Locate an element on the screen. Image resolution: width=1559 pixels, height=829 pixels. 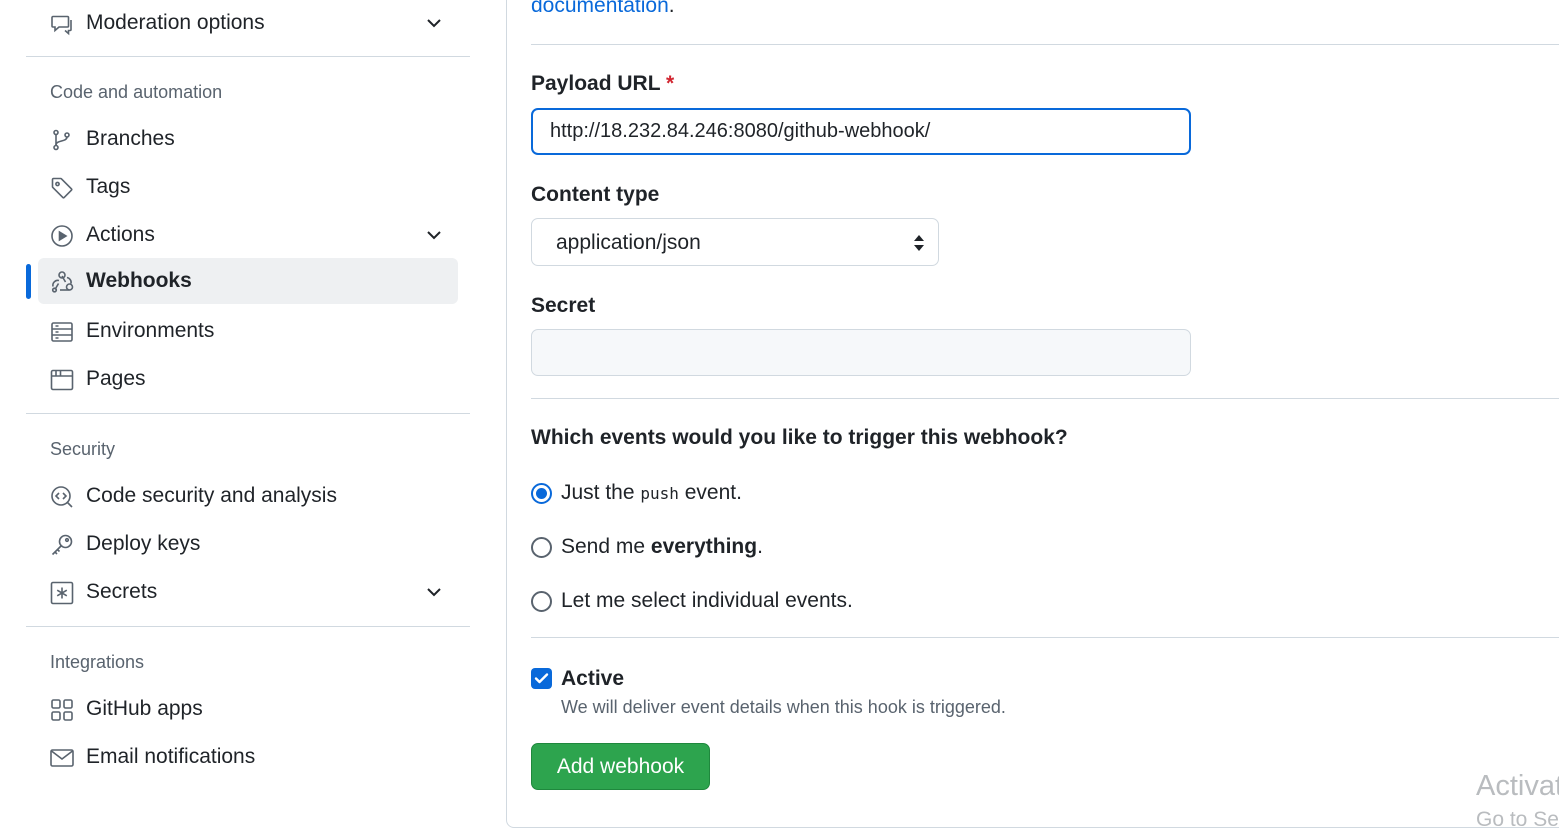
payload-url-label: Payload URL * is located at coordinates (602, 84).